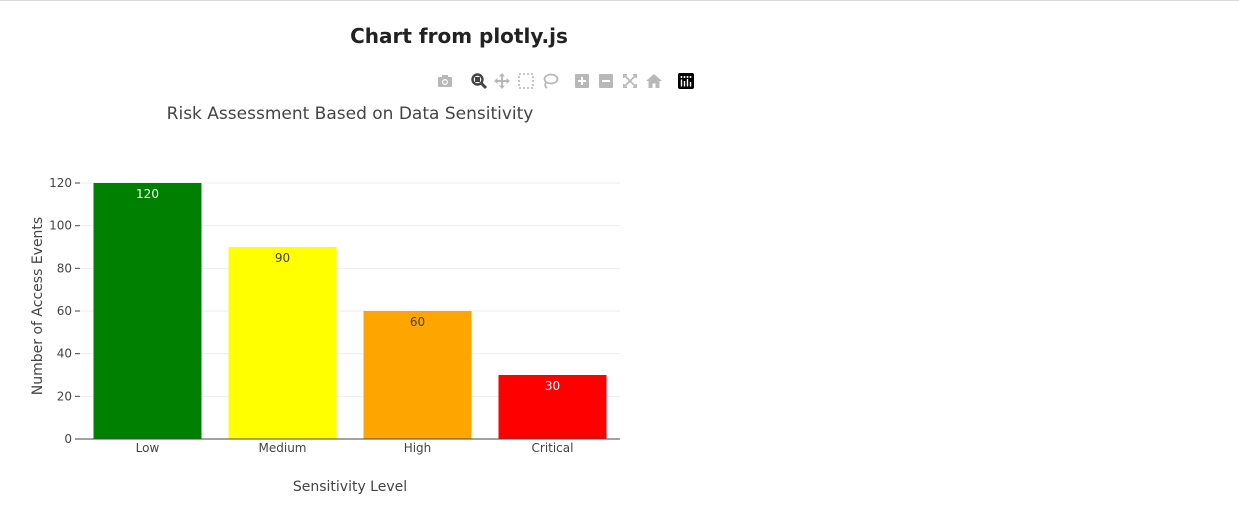 The width and height of the screenshot is (1239, 524). Describe the element at coordinates (64, 311) in the screenshot. I see `y-tick-label: 60` at that location.